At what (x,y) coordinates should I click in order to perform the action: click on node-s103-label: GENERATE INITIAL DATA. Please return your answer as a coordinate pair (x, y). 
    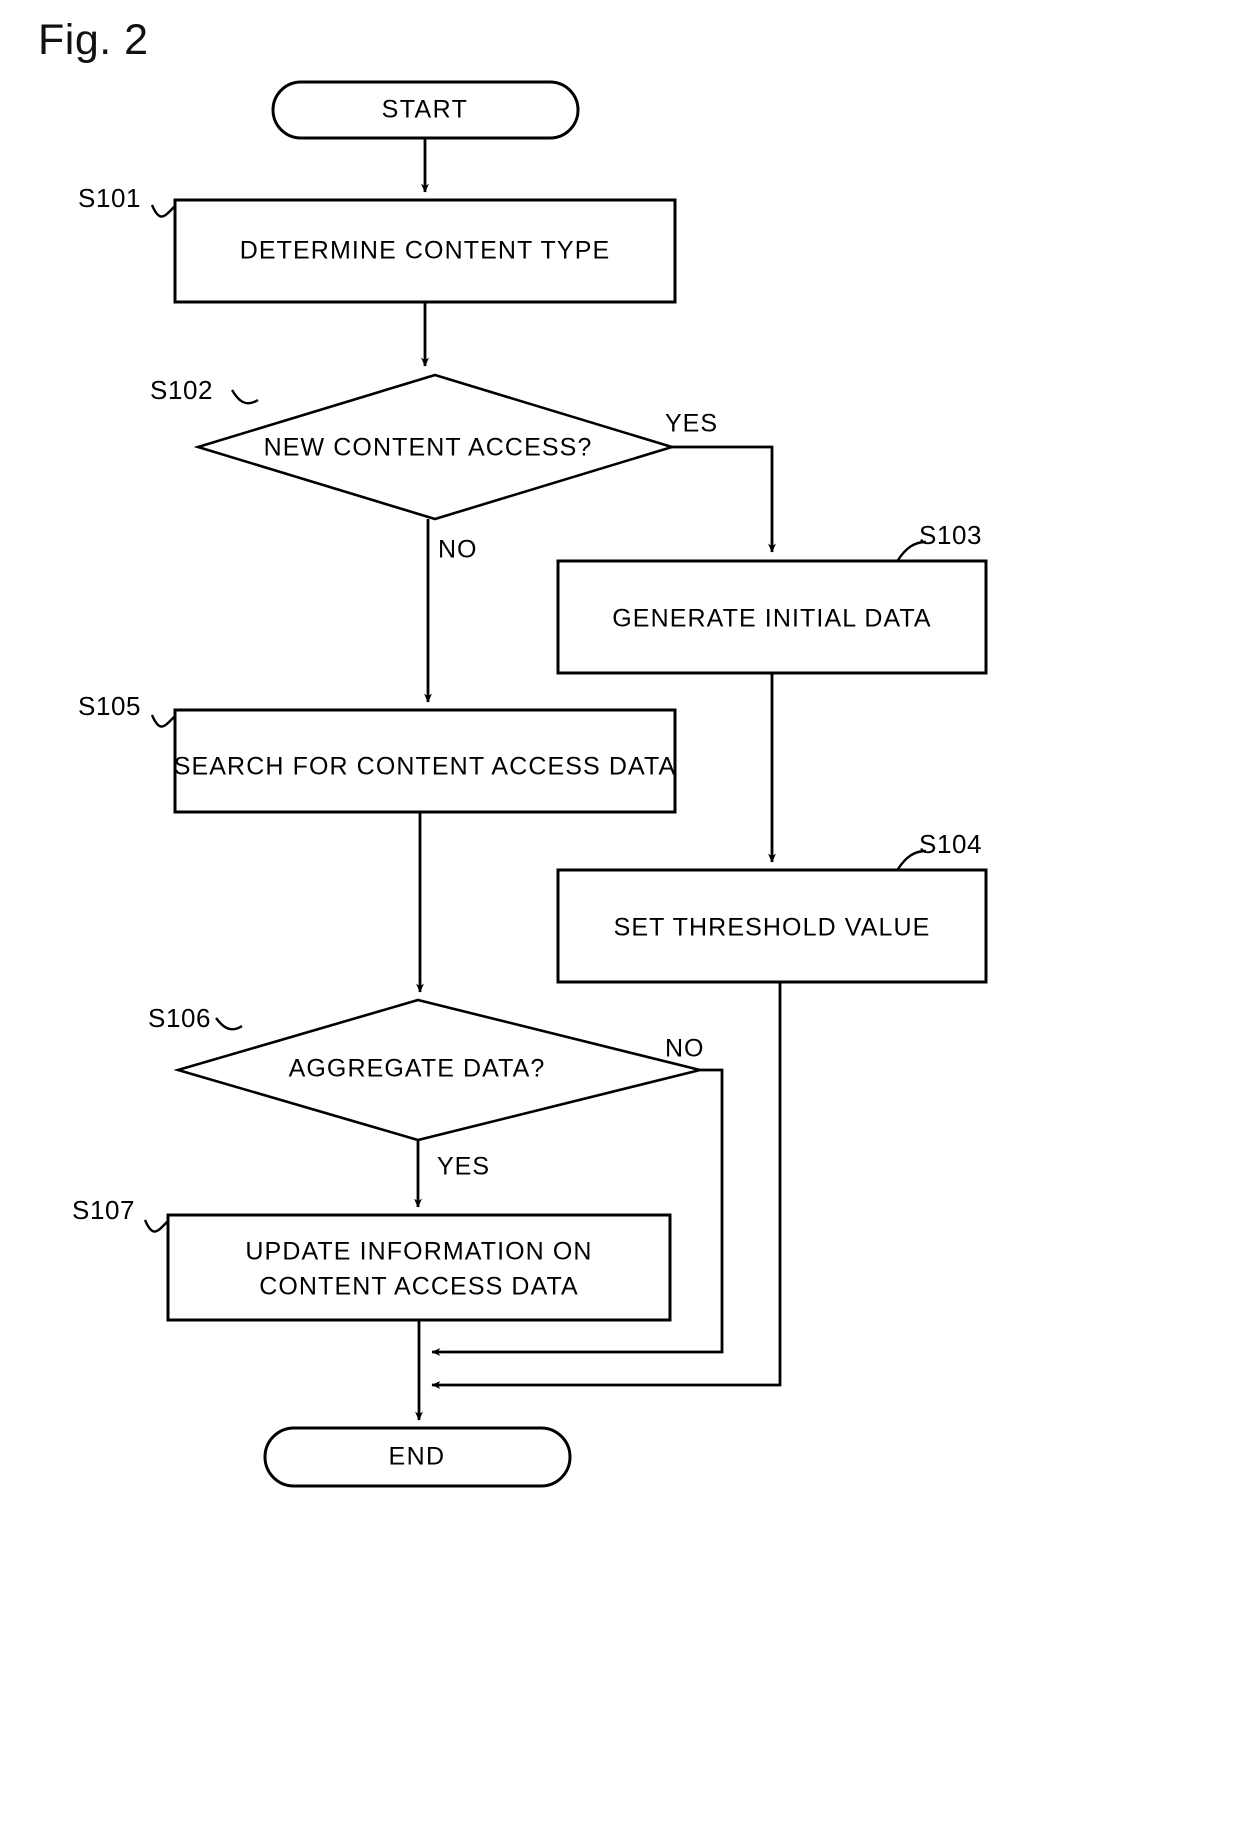
    Looking at the image, I should click on (771, 619).